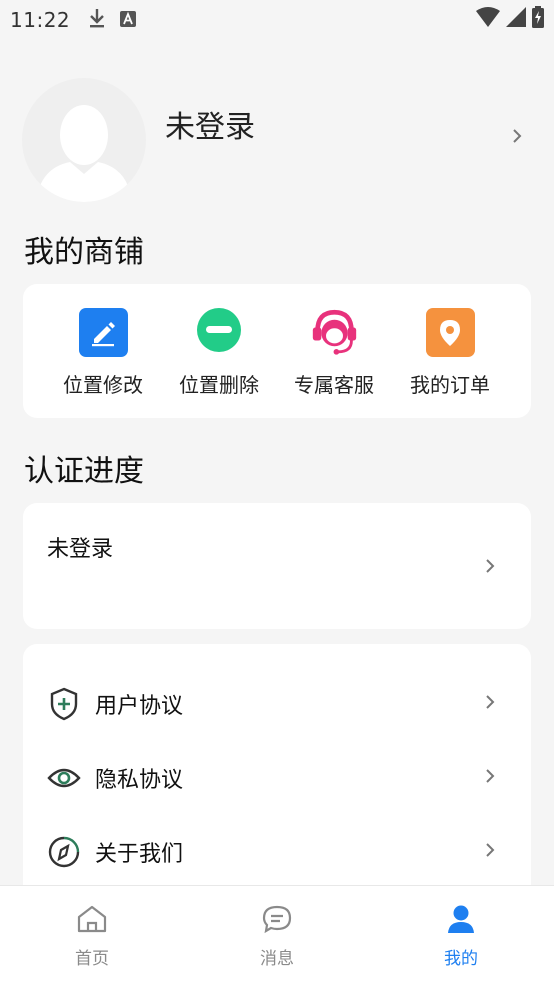  I want to click on shop-item-label: 位置删除, so click(219, 385).